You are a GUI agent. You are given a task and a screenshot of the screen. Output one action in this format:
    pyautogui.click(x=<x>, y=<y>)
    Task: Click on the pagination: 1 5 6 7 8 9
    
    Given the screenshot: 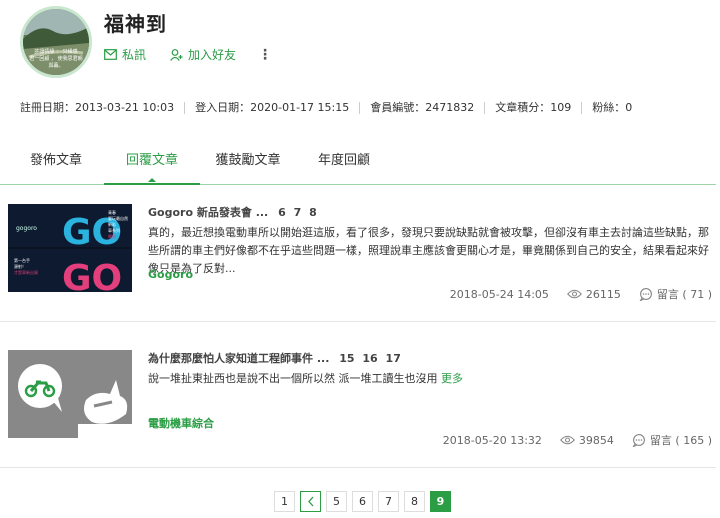 What is the action you would take?
    pyautogui.click(x=362, y=501)
    